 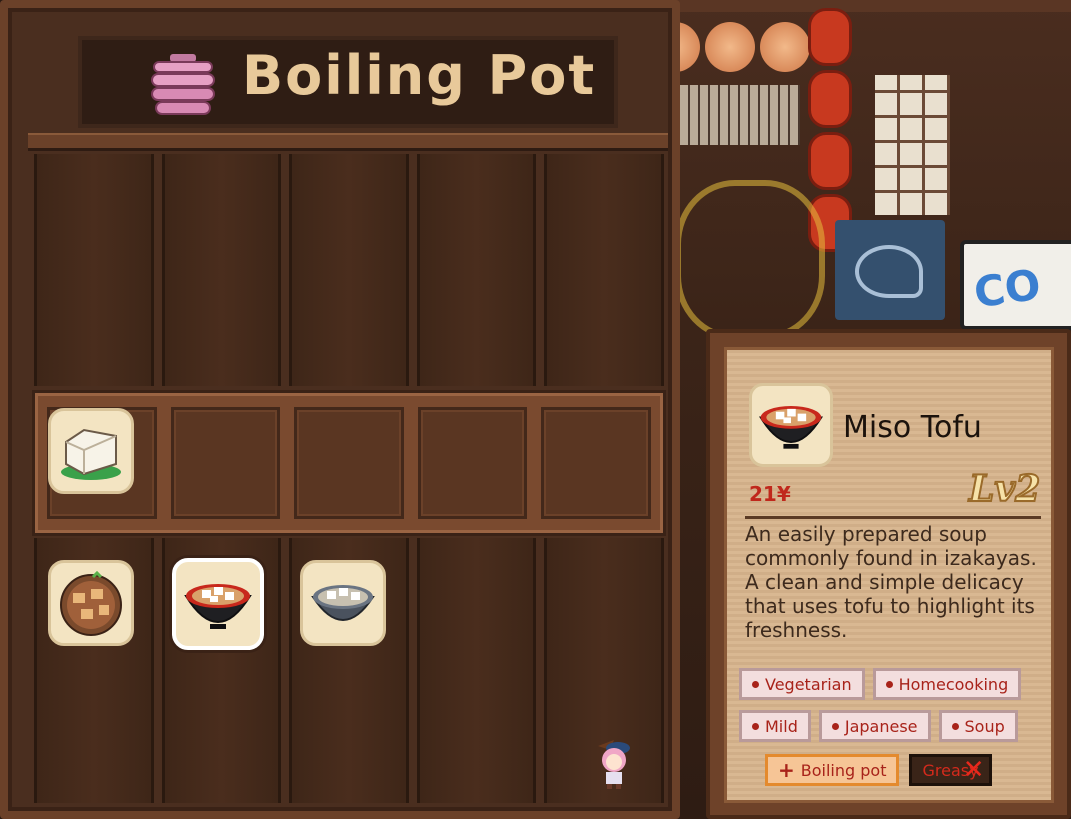 I want to click on tofu-item, so click(x=91, y=451).